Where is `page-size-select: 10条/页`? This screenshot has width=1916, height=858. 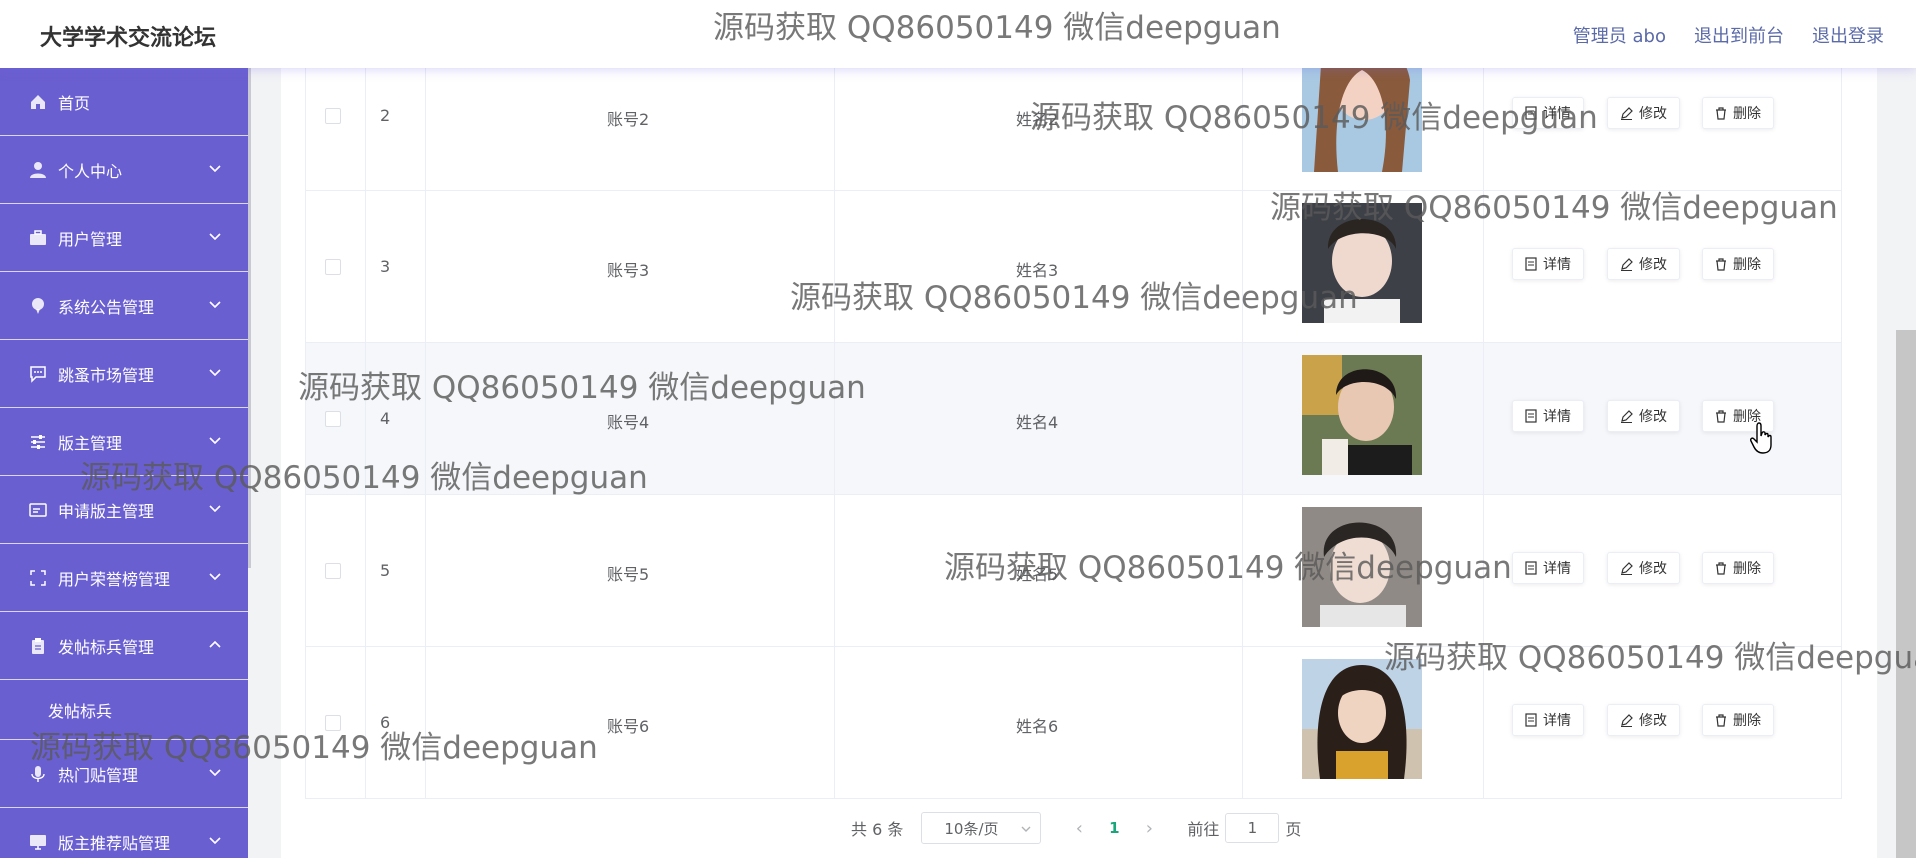 page-size-select: 10条/页 is located at coordinates (981, 828).